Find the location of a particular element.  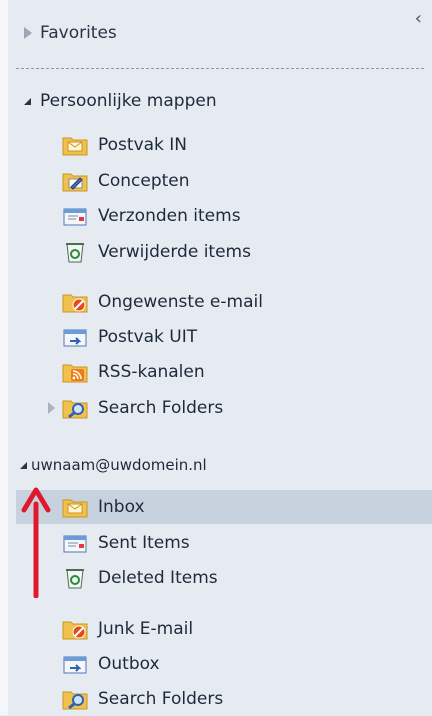

folder-verwijderde-items: Verwijderde items is located at coordinates (224, 252).